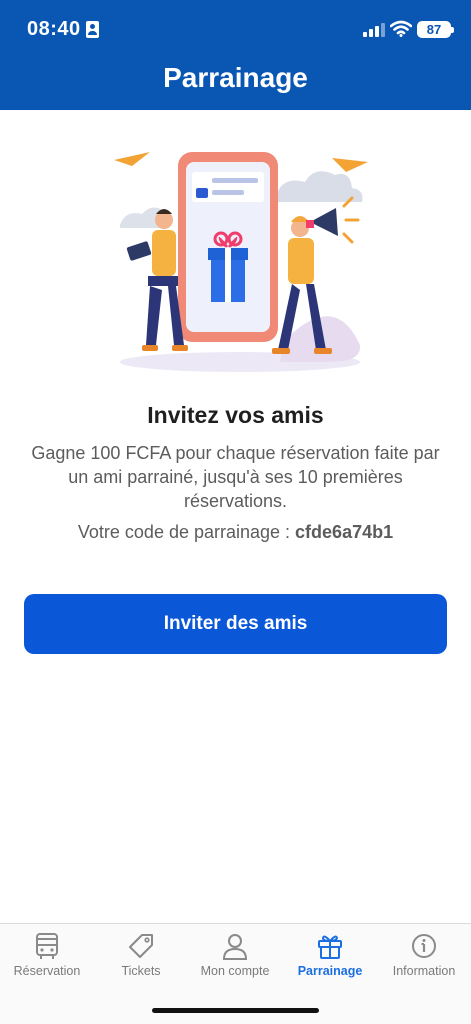 This screenshot has height=1024, width=471. Describe the element at coordinates (141, 963) in the screenshot. I see `tab-tickets: Tickets` at that location.